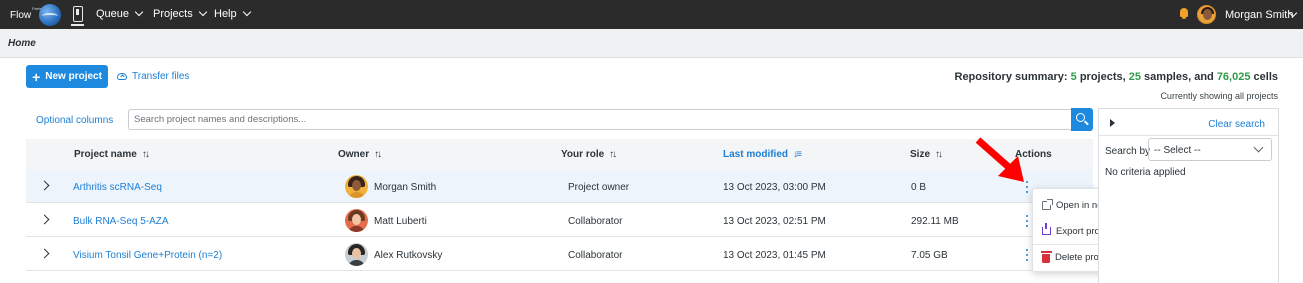  Describe the element at coordinates (774, 221) in the screenshot. I see `last-modified-text: 13 Oct 2023, 02:51 PM` at that location.